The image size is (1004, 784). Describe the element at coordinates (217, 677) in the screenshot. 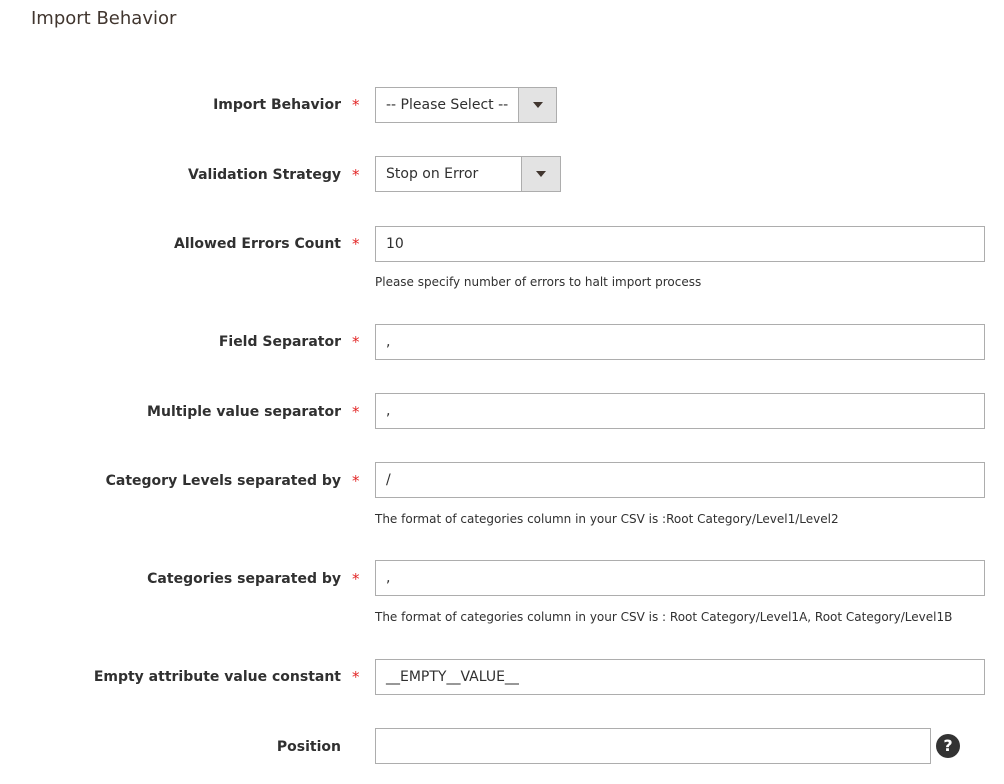

I see `empty-attribute-constant-label: Empty attribute value constant` at that location.